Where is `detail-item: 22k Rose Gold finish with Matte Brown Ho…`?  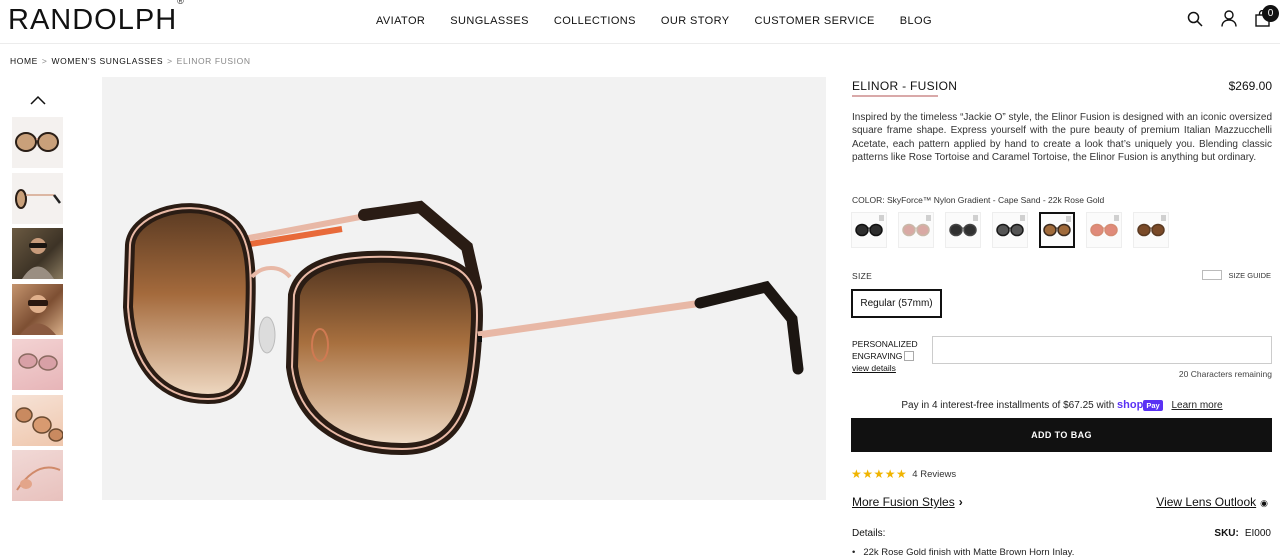 detail-item: 22k Rose Gold finish with Matte Brown Ho… is located at coordinates (963, 552).